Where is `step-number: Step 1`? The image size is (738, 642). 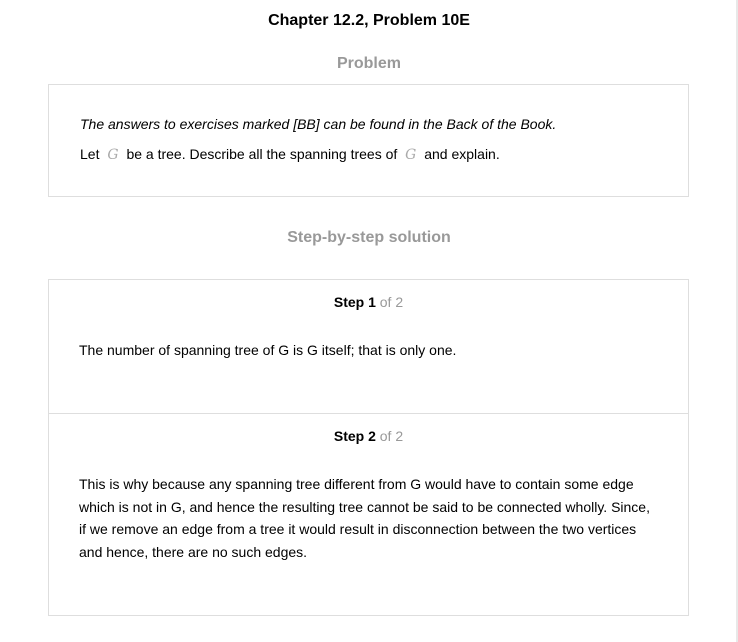
step-number: Step 1 is located at coordinates (354, 302).